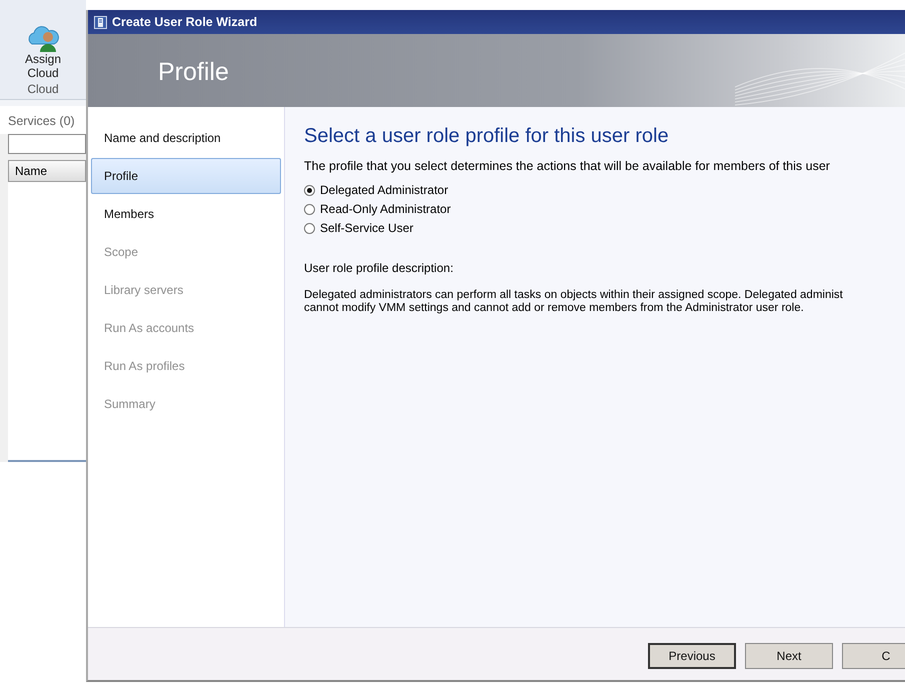 The height and width of the screenshot is (684, 905). I want to click on profile-radio: Delegated Administrator, so click(604, 190).